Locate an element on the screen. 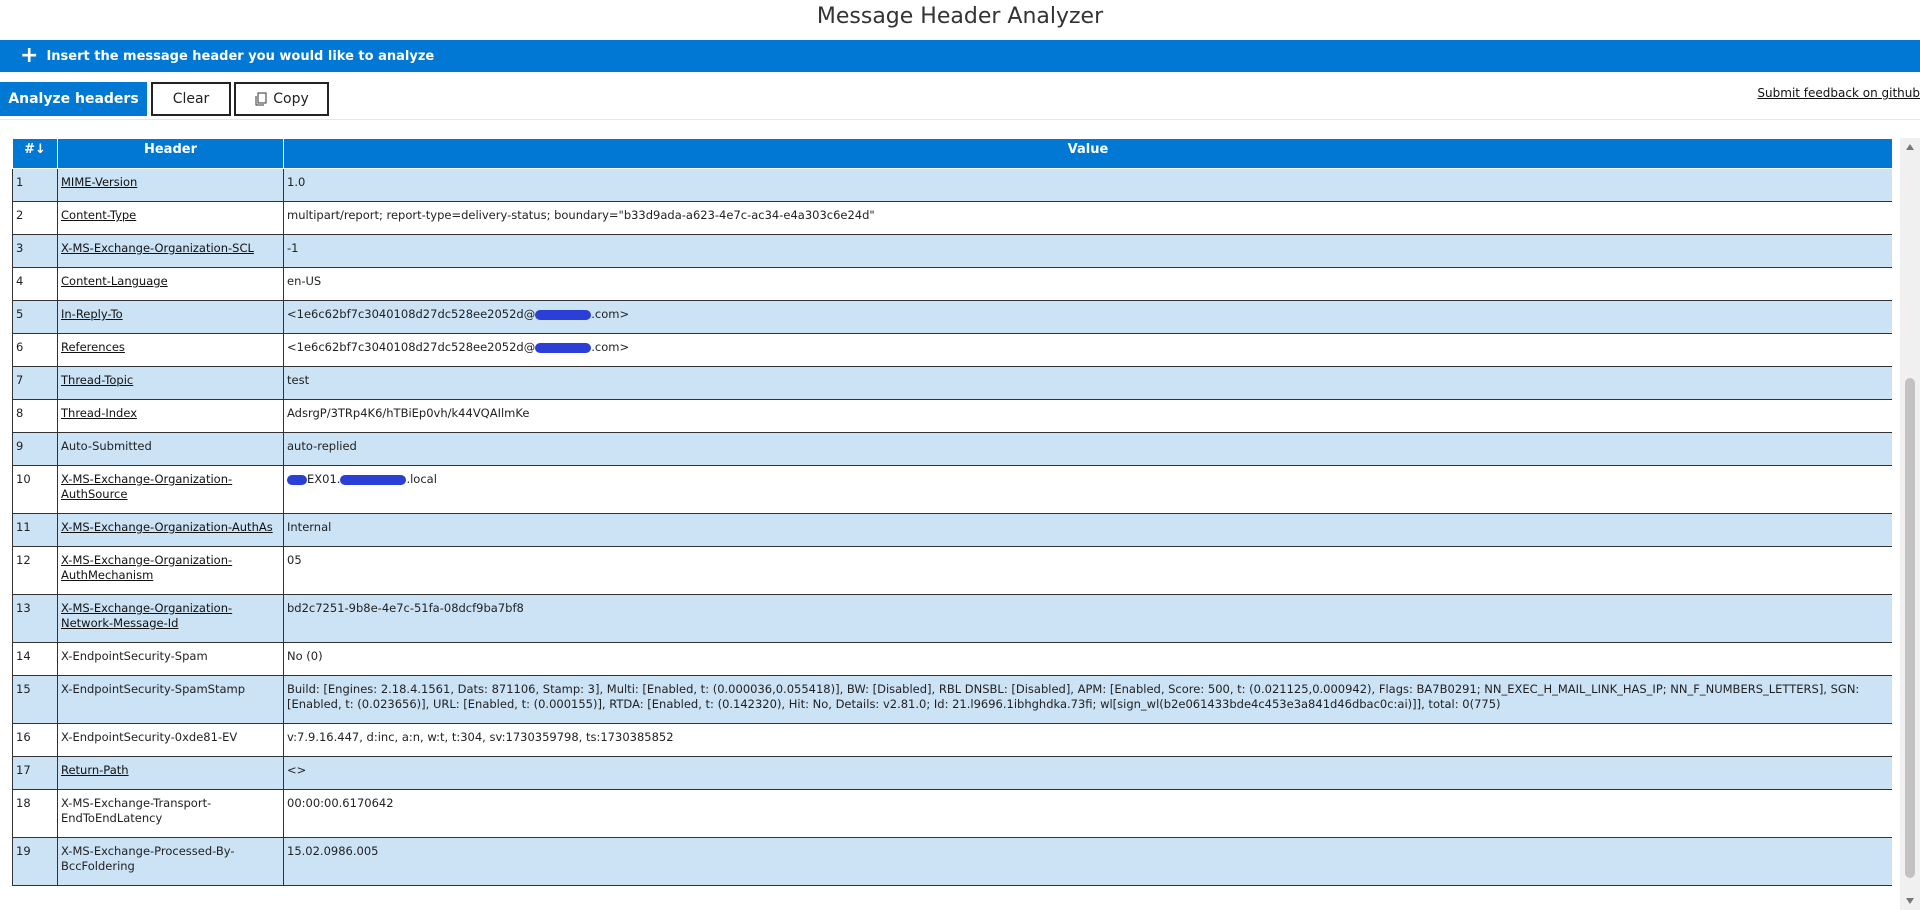  value-text: 05 is located at coordinates (294, 560).